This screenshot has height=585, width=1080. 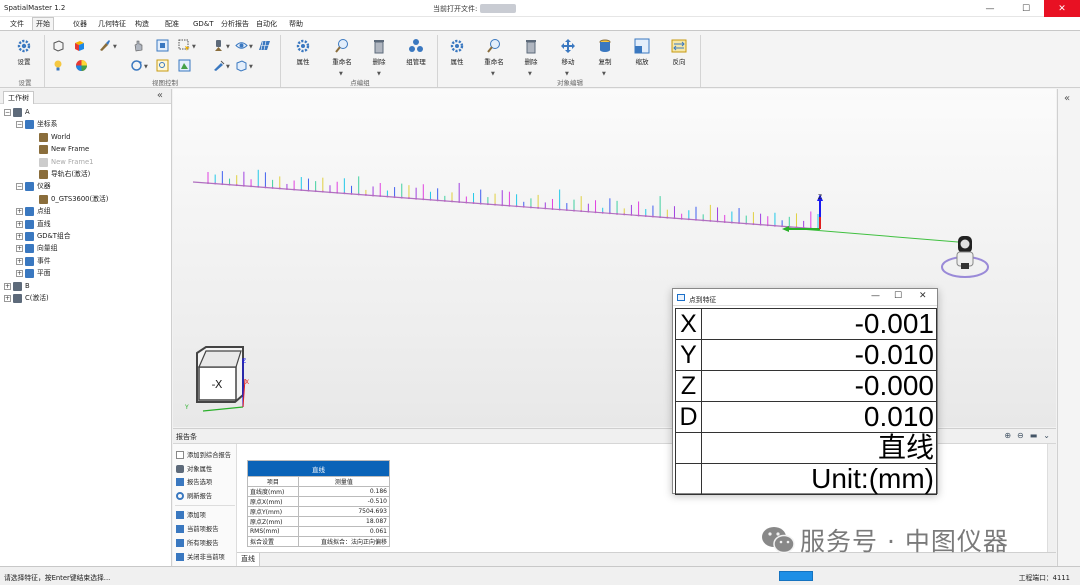 I want to click on menu-start: 开始, so click(x=43, y=23).